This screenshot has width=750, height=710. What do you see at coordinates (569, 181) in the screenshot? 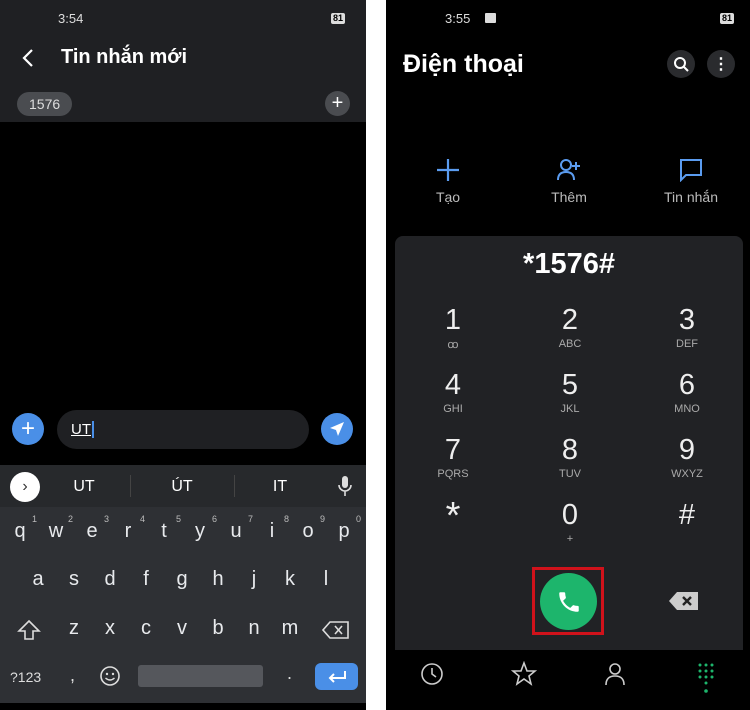
I see `add-to-contact-button: Thêm` at bounding box center [569, 181].